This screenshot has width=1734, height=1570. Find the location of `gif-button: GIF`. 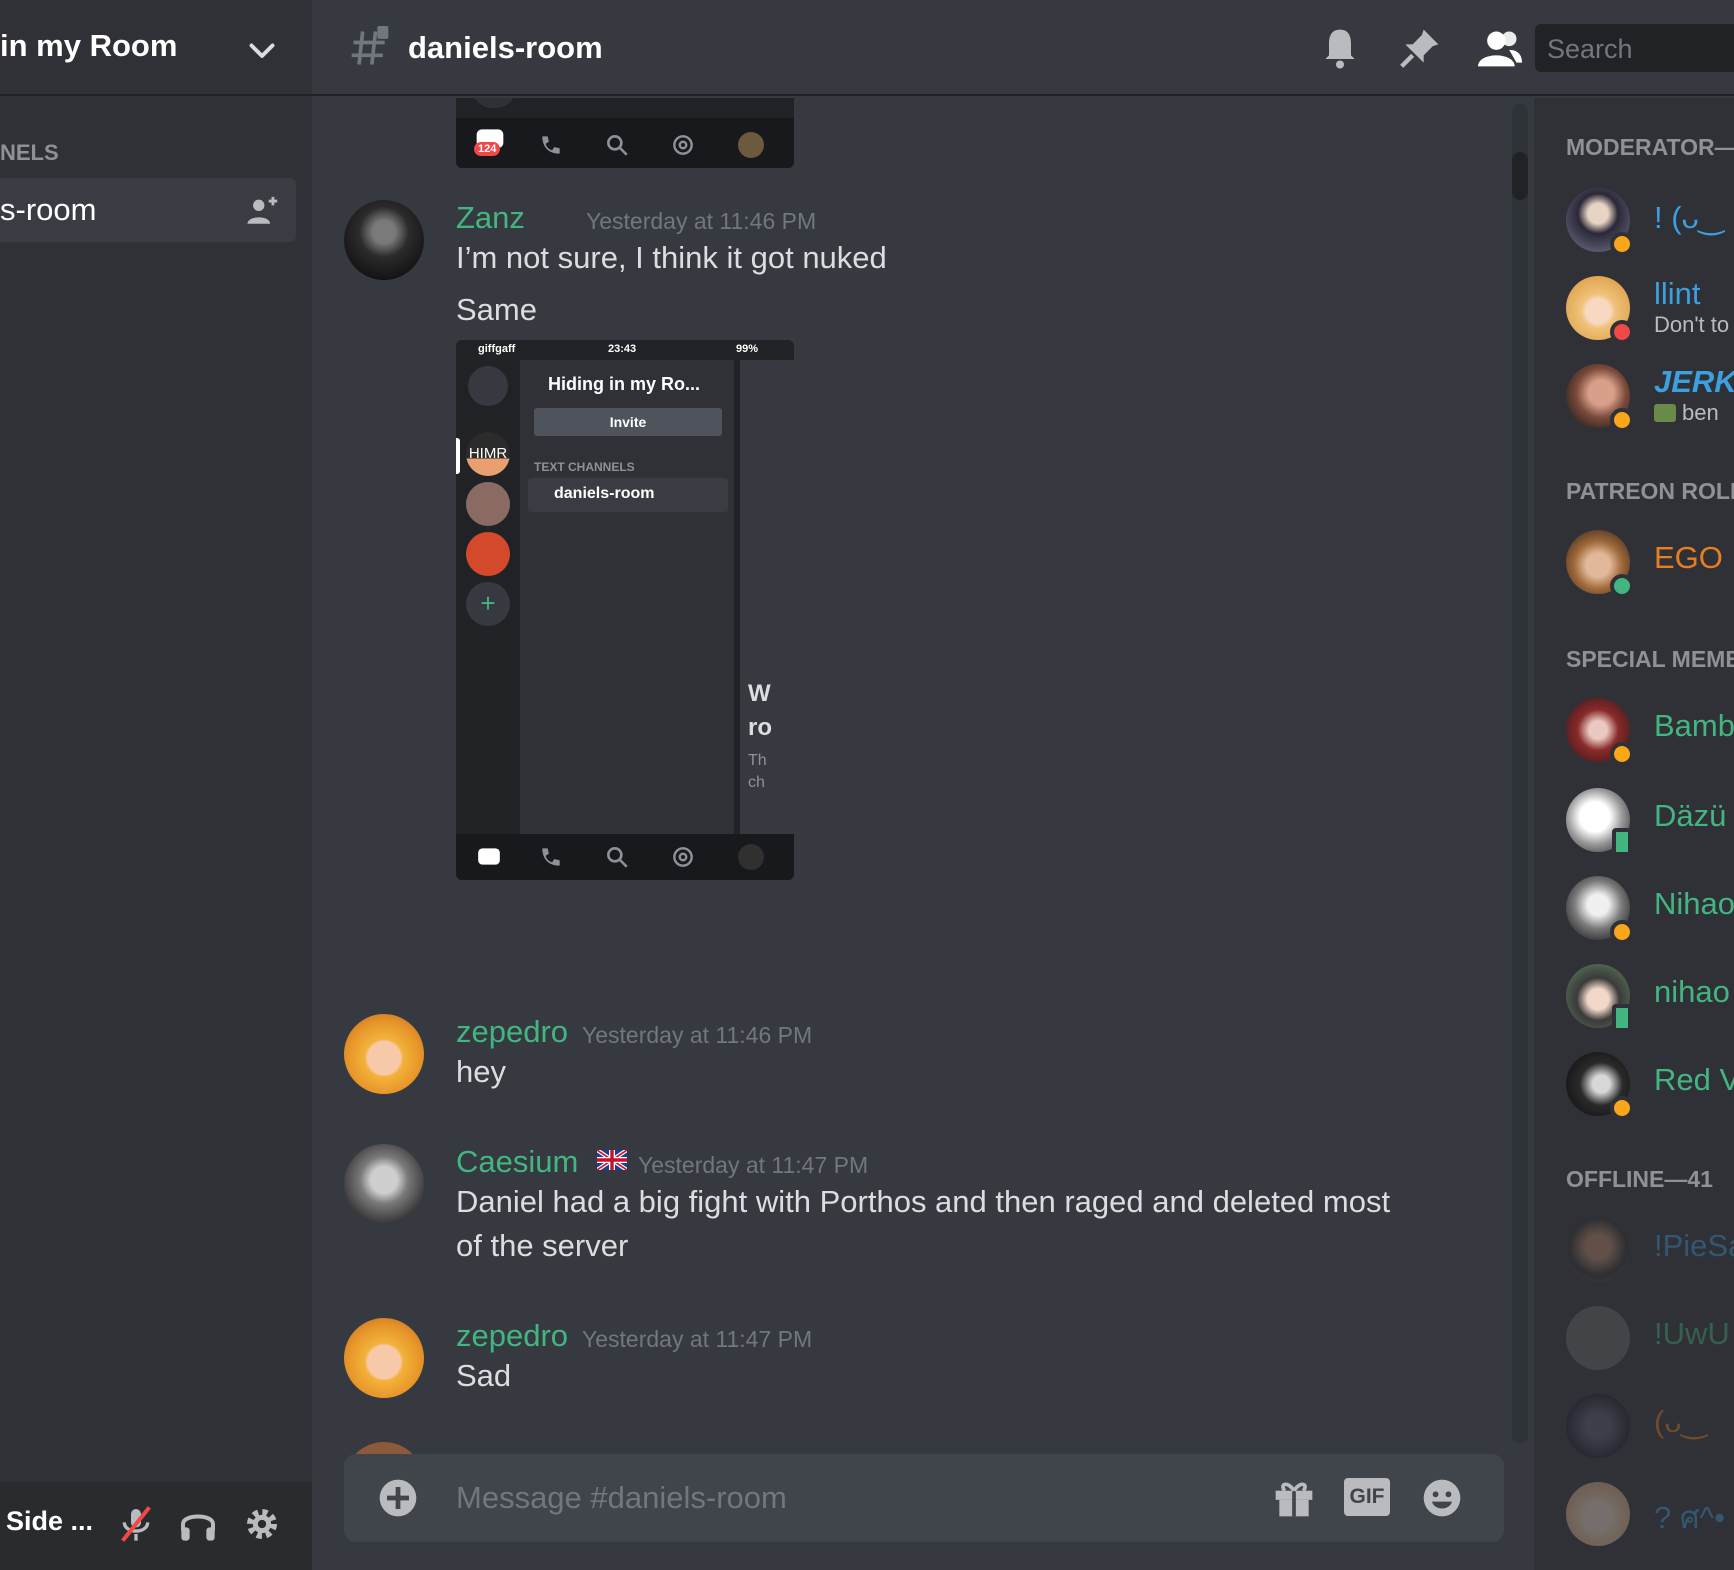

gif-button: GIF is located at coordinates (1367, 1497).